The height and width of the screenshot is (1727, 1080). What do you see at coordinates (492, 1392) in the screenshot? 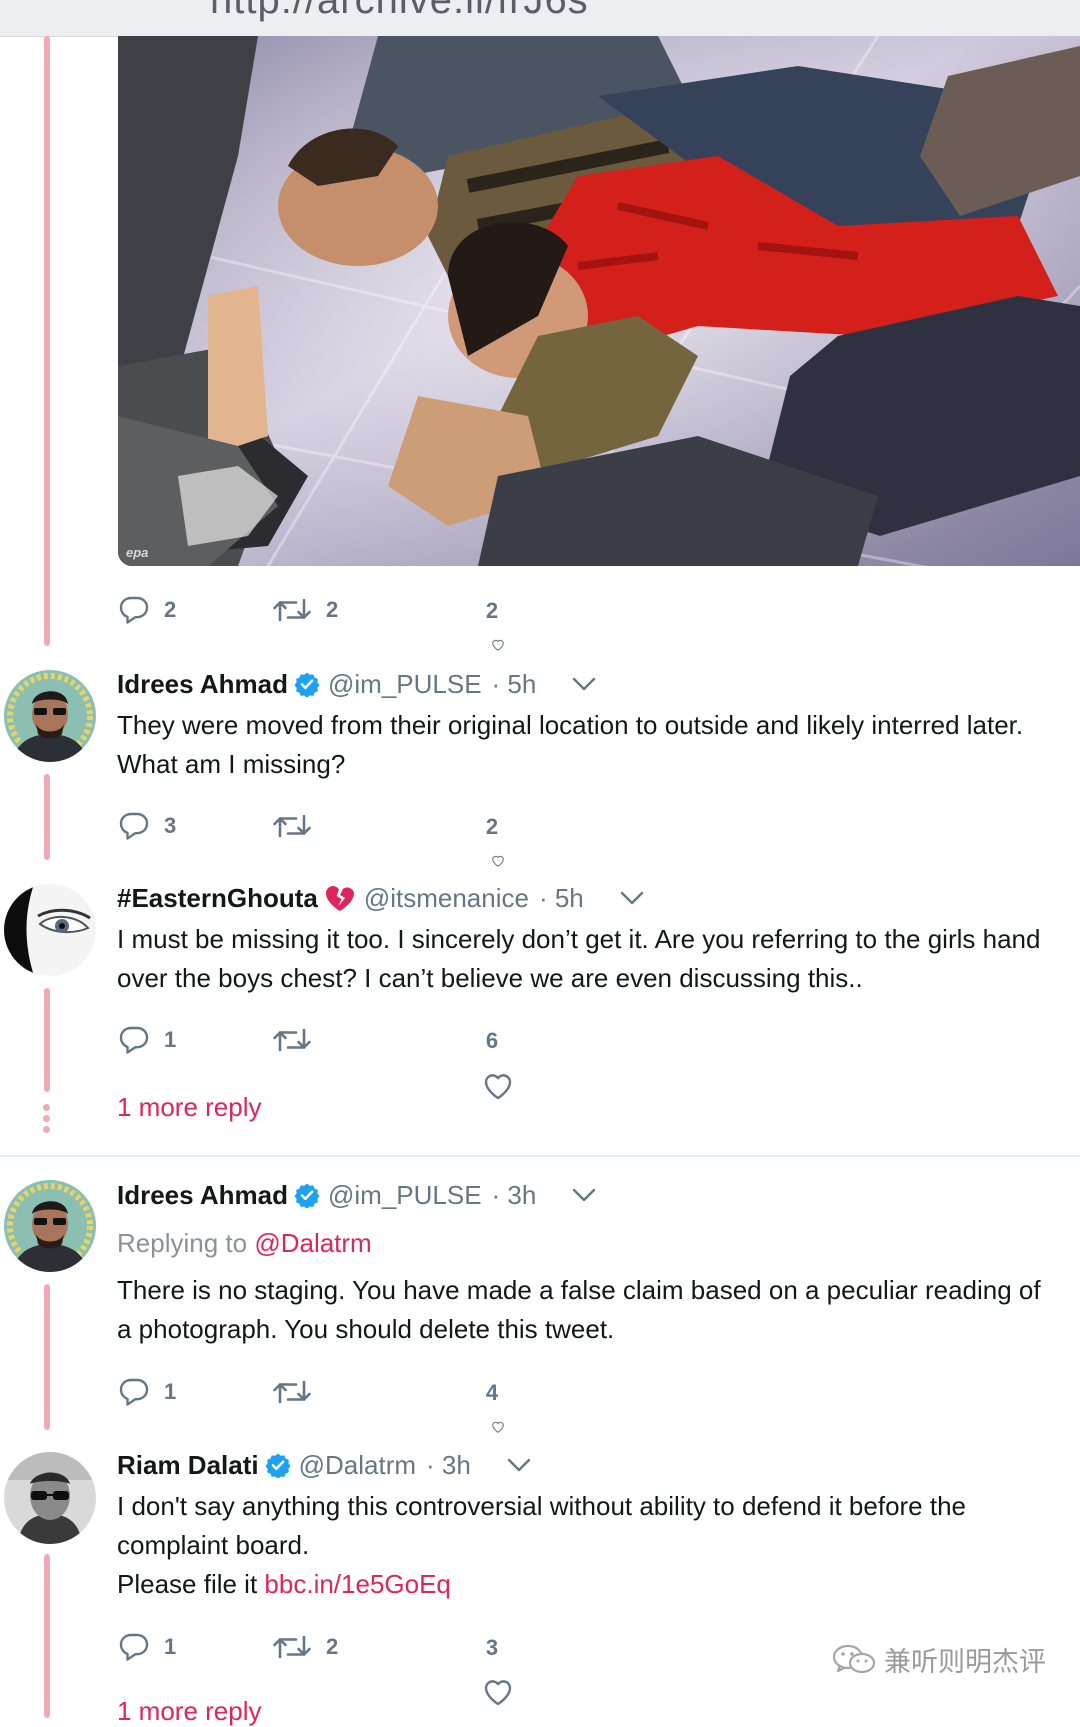
I see `like-count: 4` at bounding box center [492, 1392].